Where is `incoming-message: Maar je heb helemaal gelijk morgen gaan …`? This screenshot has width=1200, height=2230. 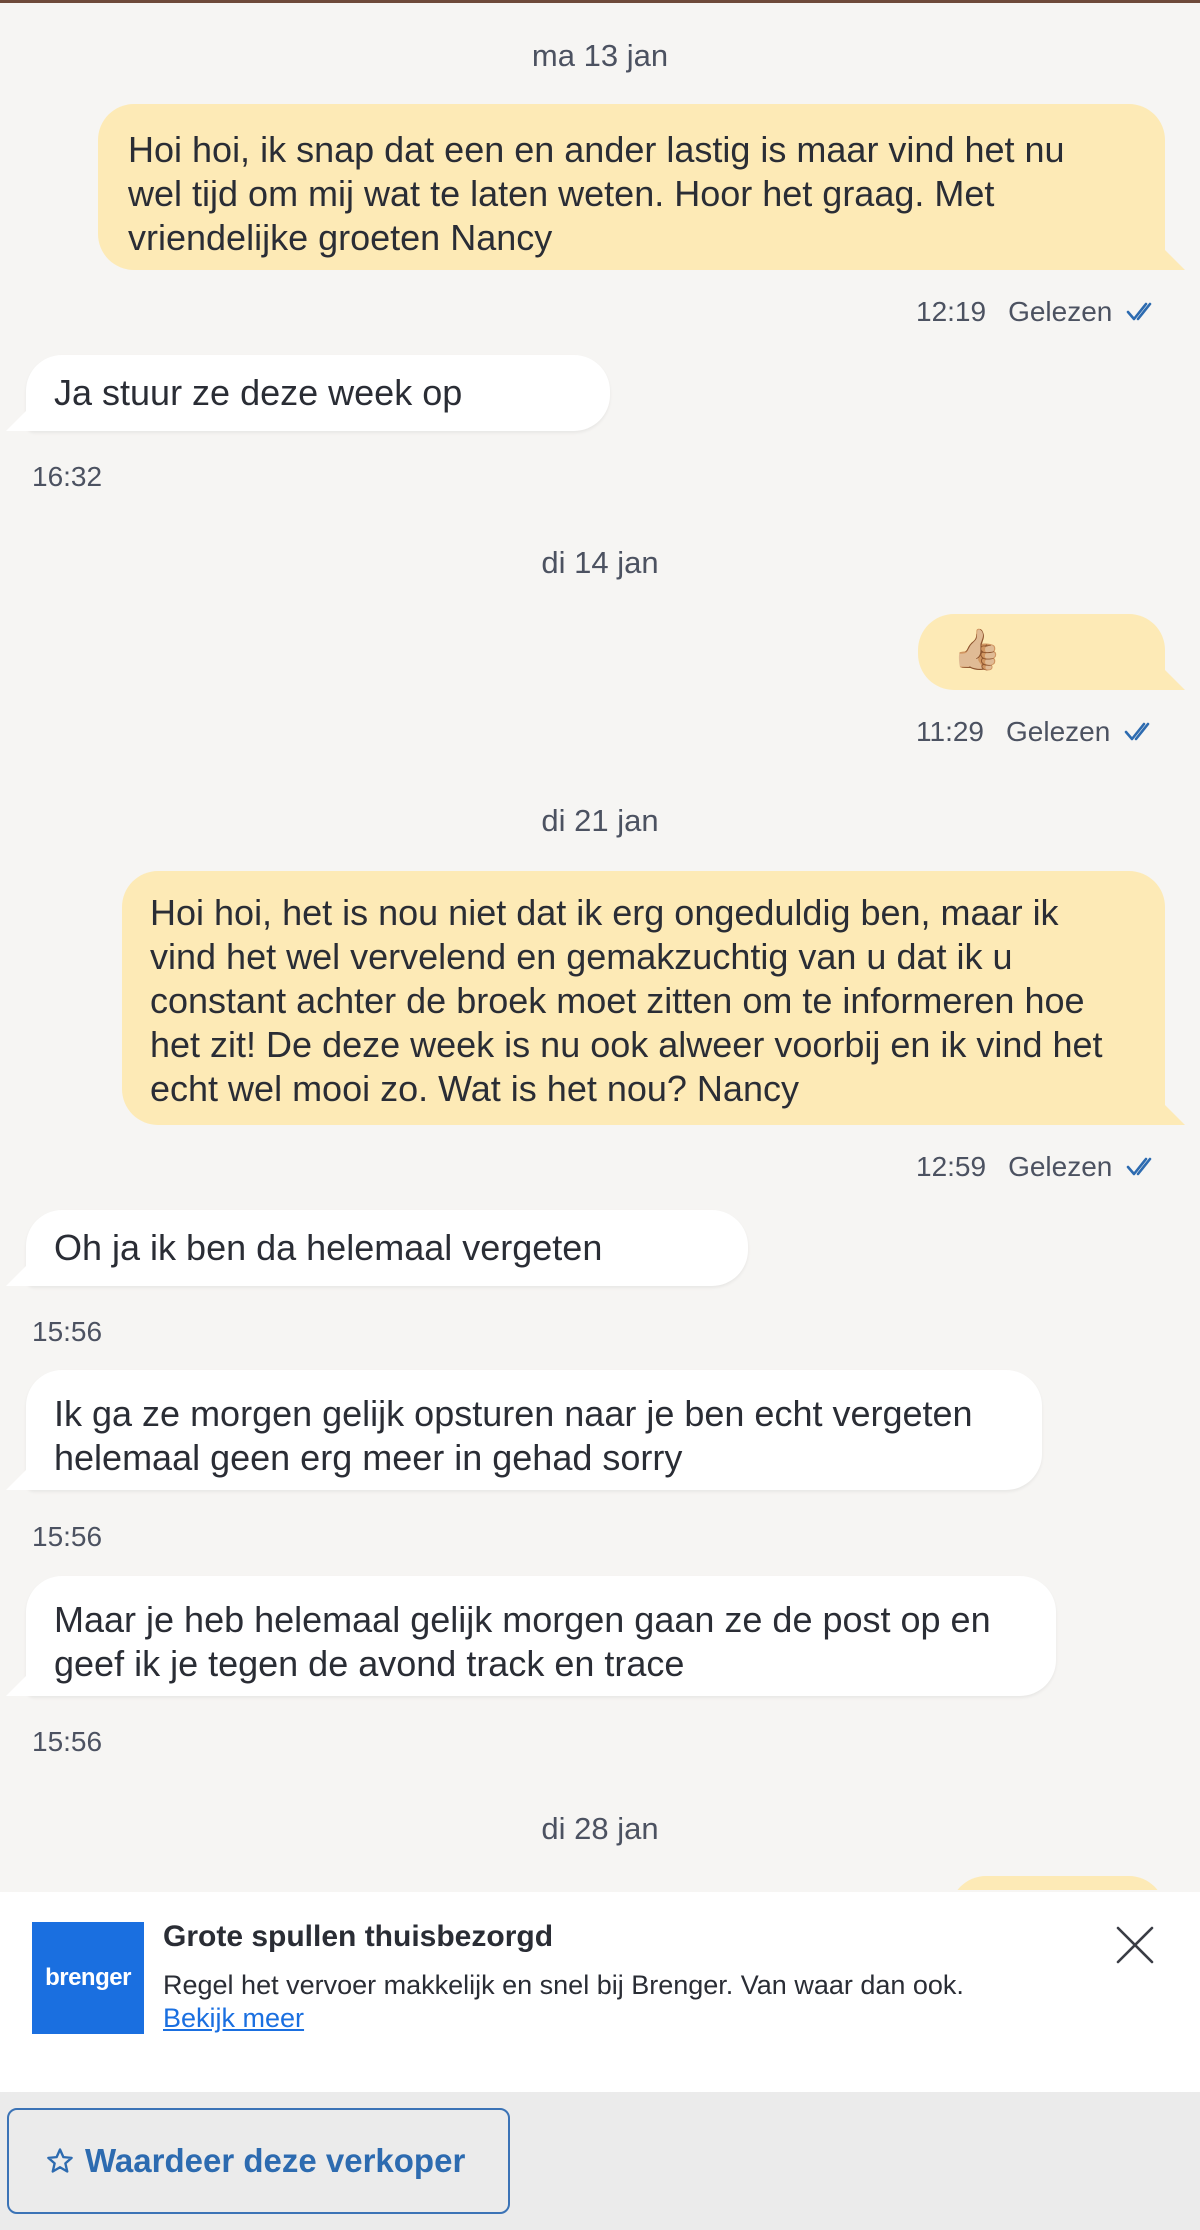 incoming-message: Maar je heb helemaal gelijk morgen gaan … is located at coordinates (541, 1636).